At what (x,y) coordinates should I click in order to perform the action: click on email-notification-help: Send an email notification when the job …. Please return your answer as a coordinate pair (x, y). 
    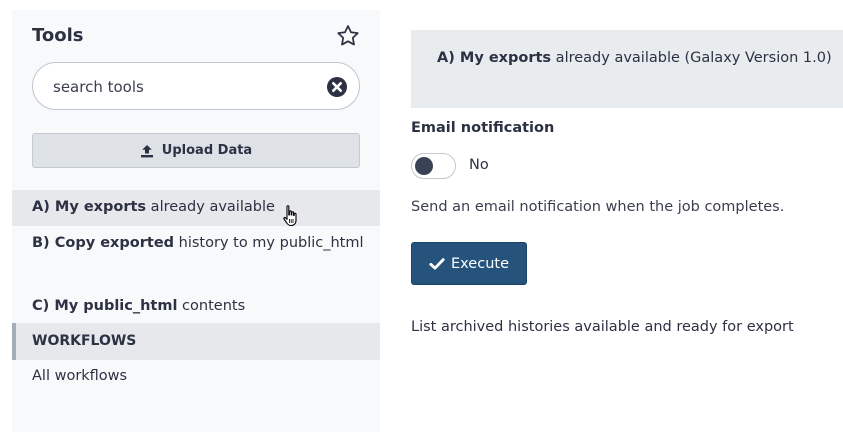
    Looking at the image, I should click on (598, 207).